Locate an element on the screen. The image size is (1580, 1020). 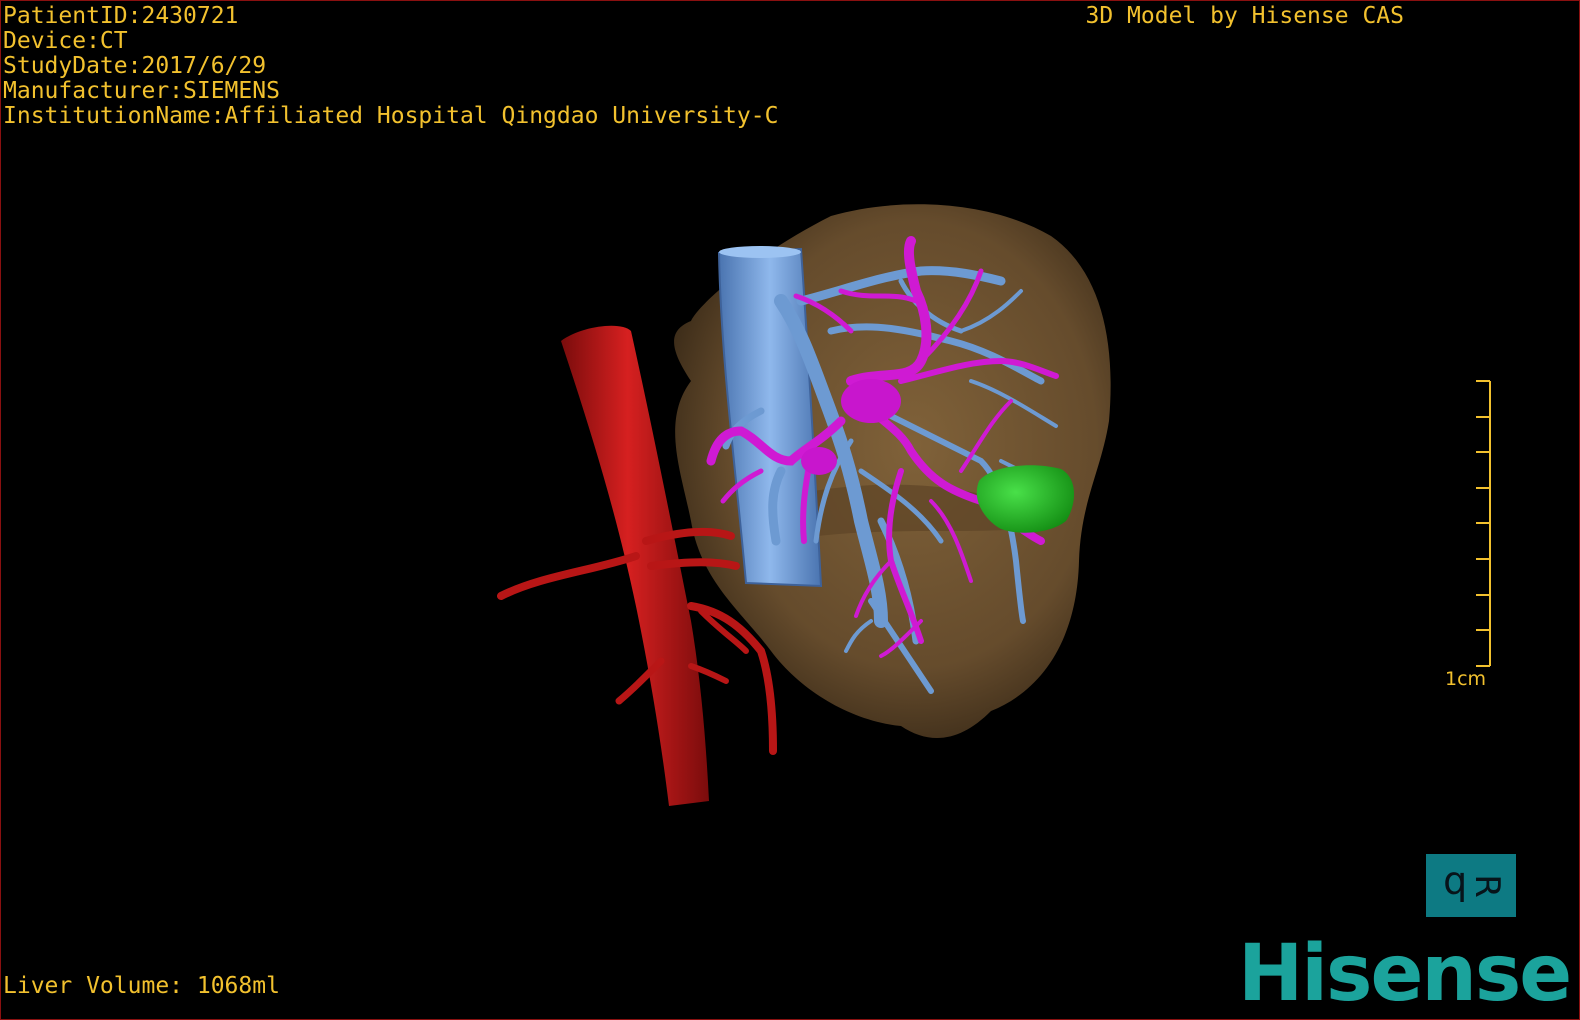
orientation-face-left: d is located at coordinates (1455, 885).